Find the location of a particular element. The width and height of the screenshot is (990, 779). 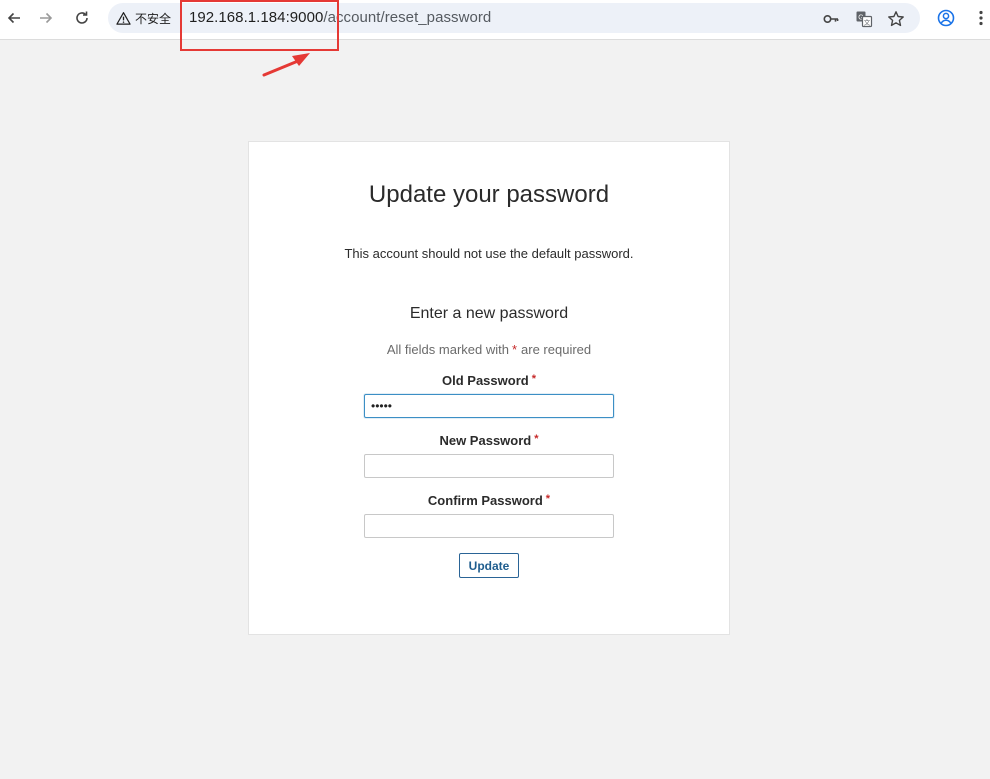

translate-button: G文 is located at coordinates (864, 19).